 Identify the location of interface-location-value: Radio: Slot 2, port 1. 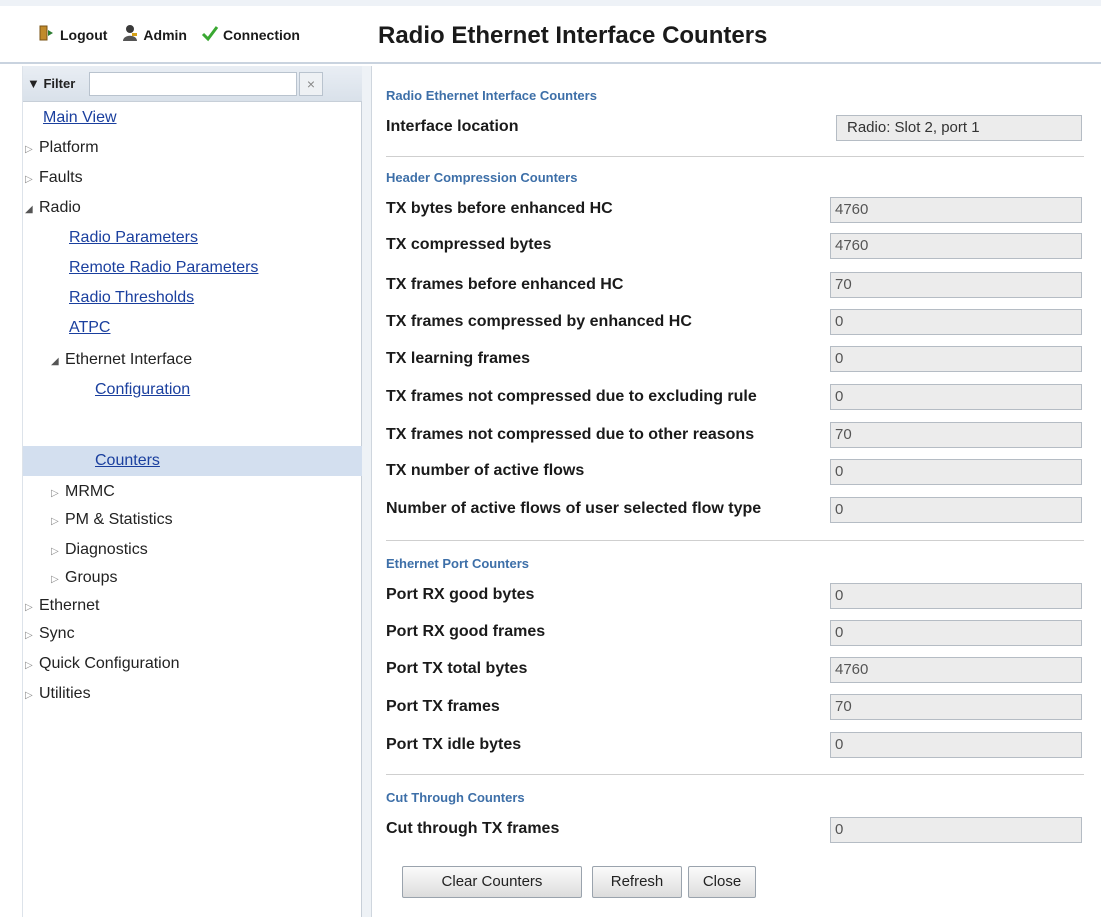
(959, 128).